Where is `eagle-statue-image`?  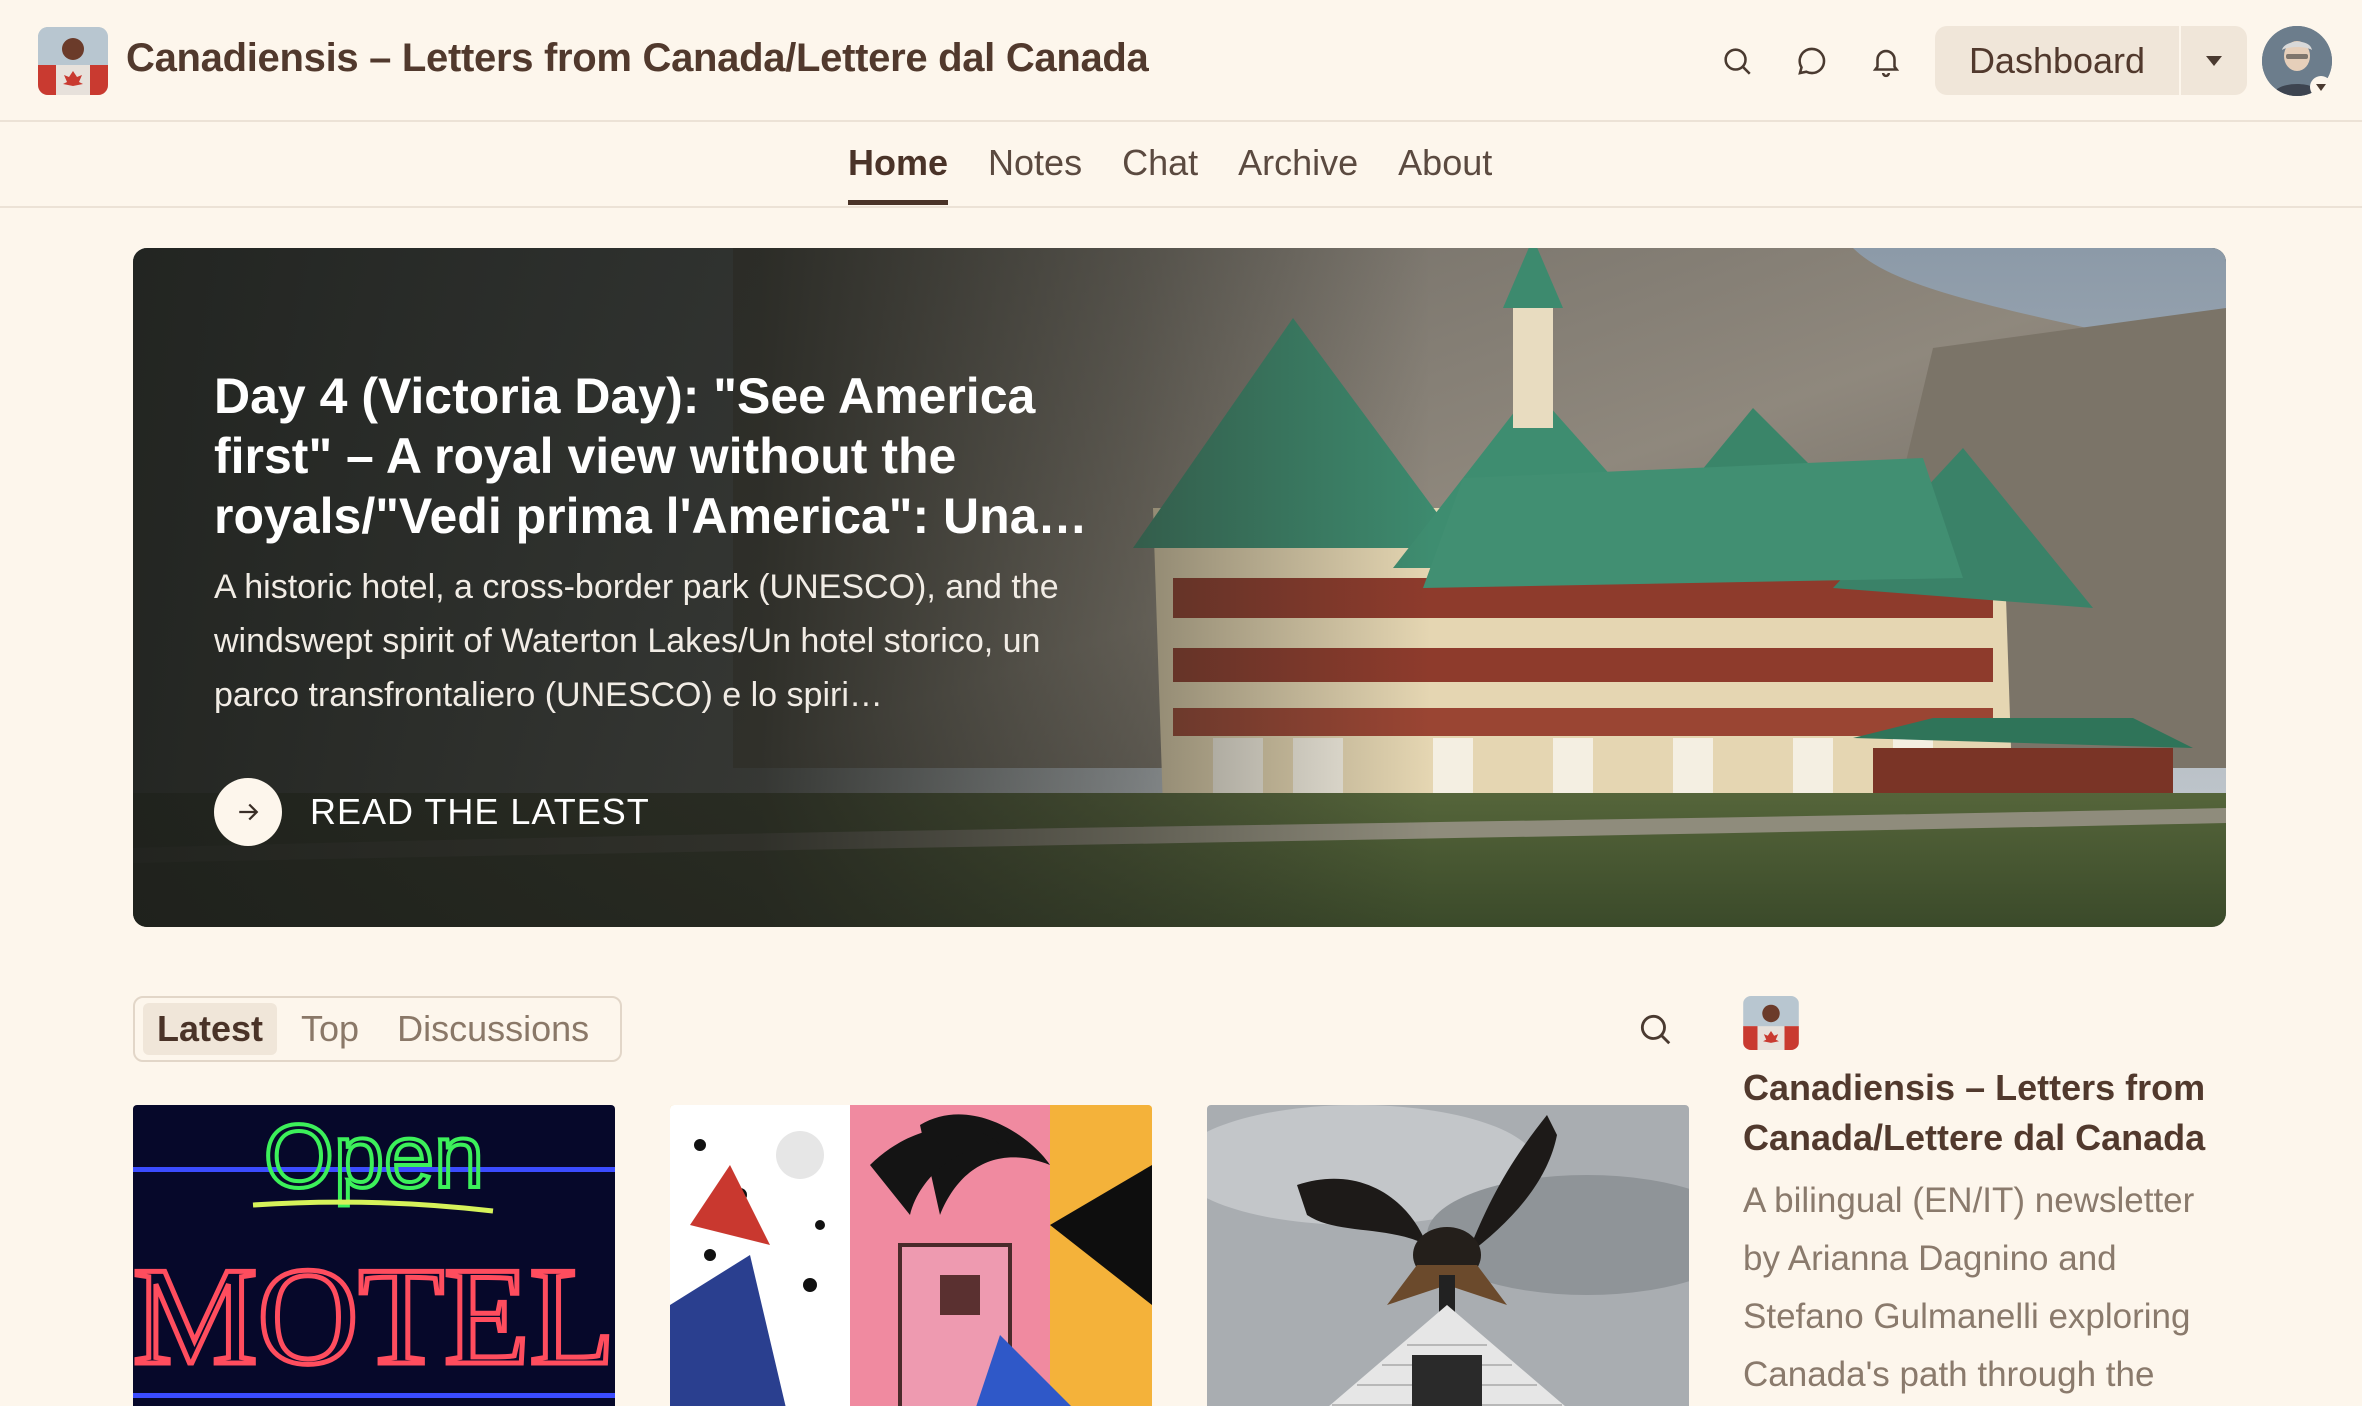 eagle-statue-image is located at coordinates (1448, 1255).